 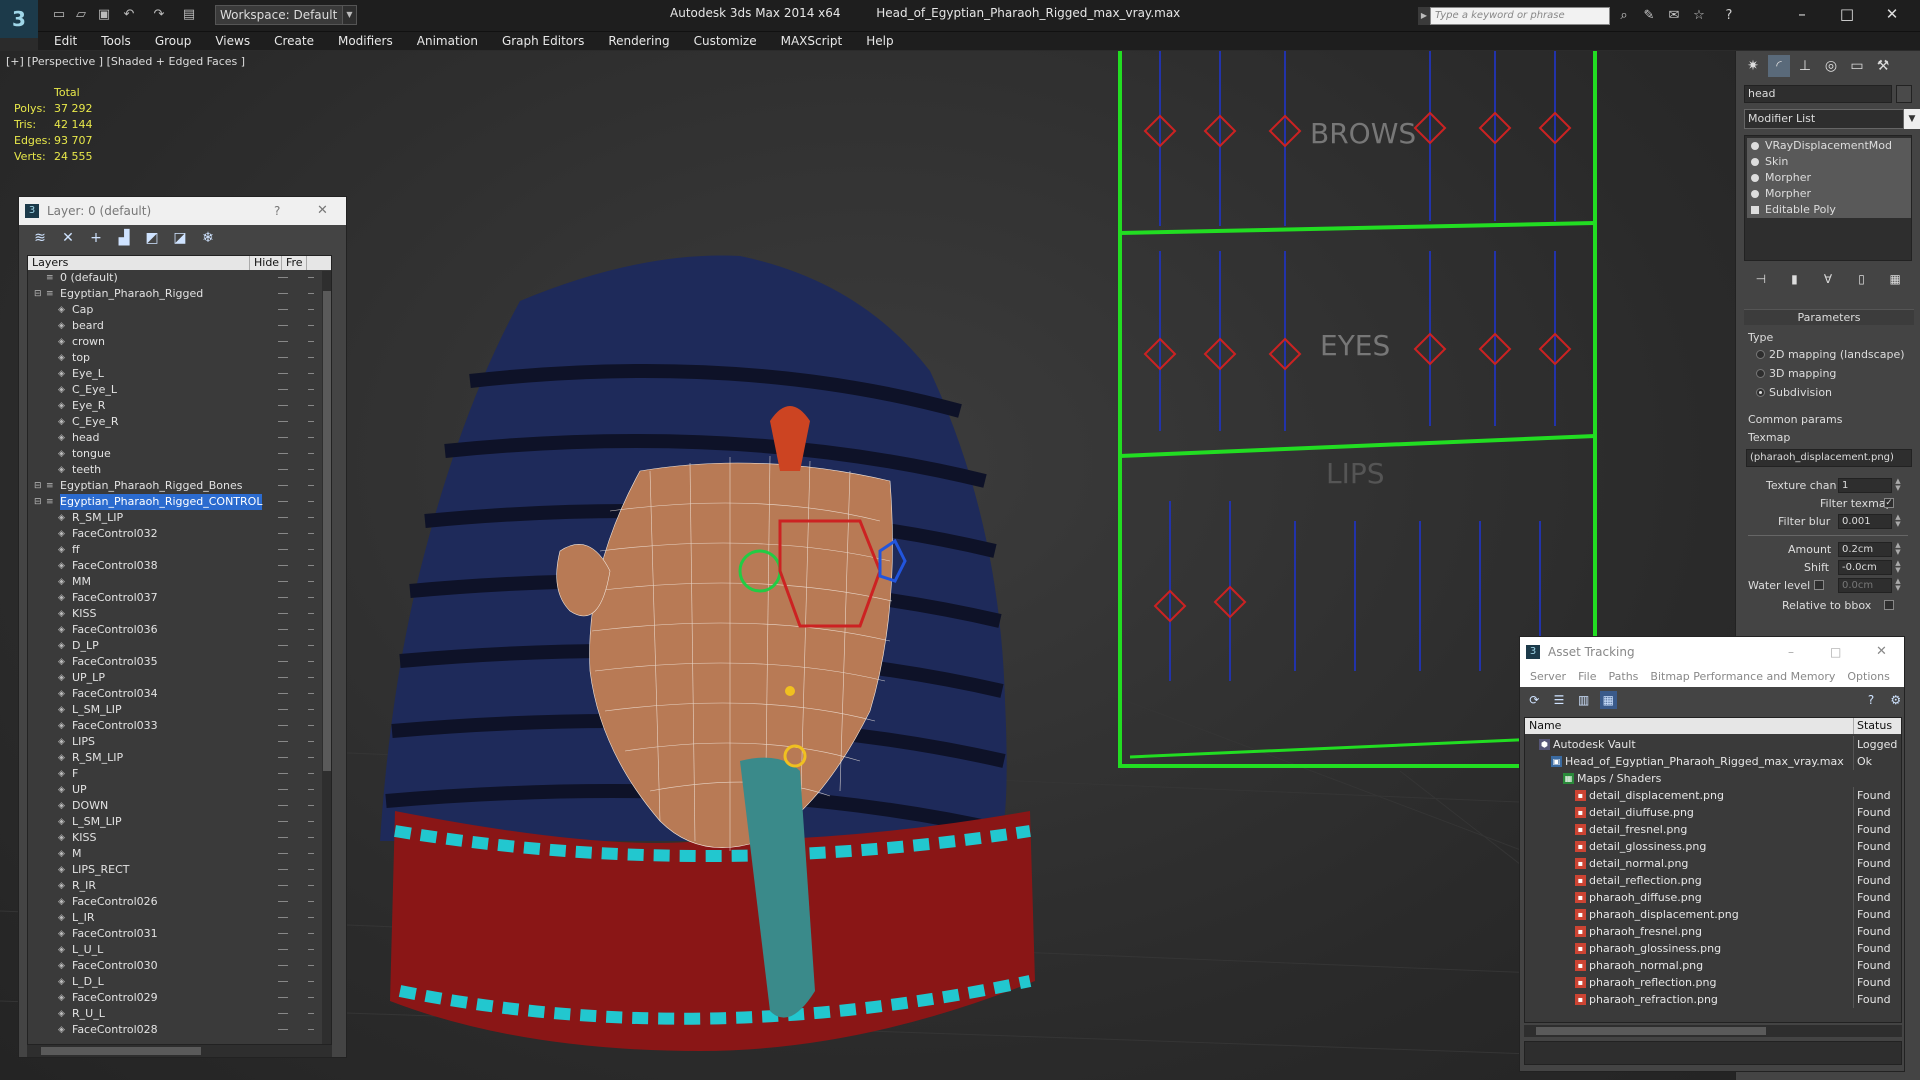 What do you see at coordinates (1835, 652) in the screenshot?
I see `maximize-icon: □` at bounding box center [1835, 652].